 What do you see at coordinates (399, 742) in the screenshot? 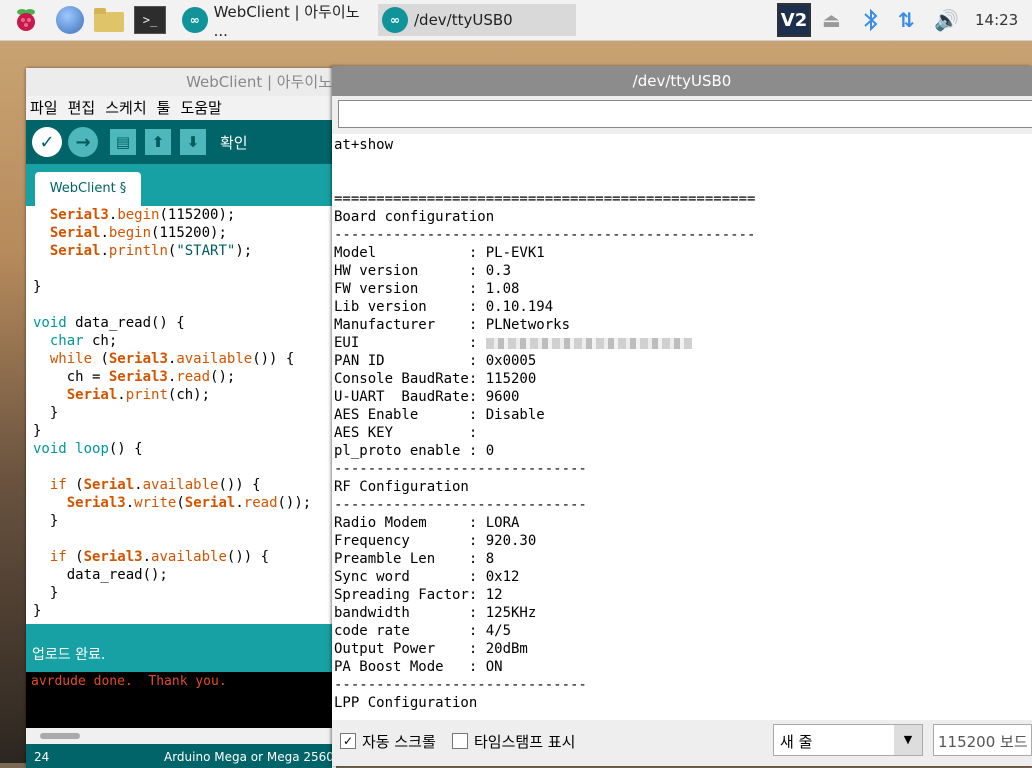
I see `autoscroll-label: 자동 스크롤` at bounding box center [399, 742].